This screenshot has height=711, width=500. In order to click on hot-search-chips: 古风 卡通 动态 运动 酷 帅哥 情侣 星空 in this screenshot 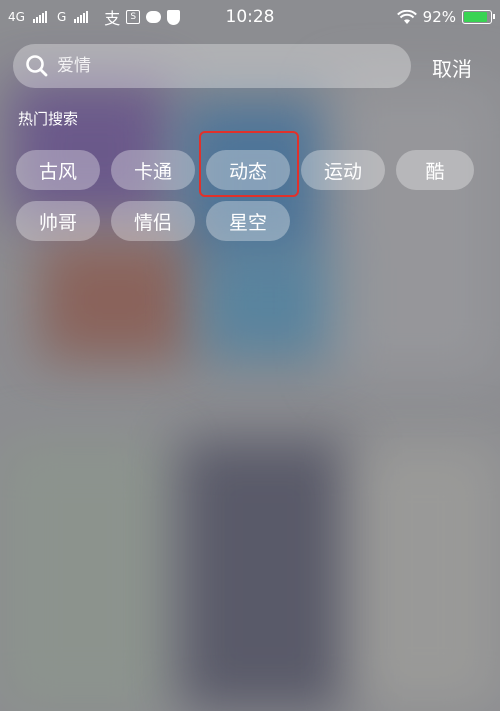, I will do `click(251, 201)`.